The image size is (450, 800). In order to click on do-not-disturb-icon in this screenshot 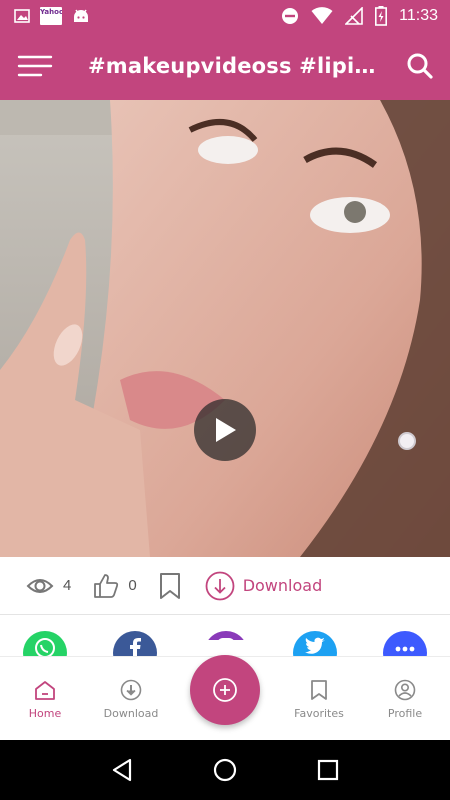, I will do `click(290, 16)`.